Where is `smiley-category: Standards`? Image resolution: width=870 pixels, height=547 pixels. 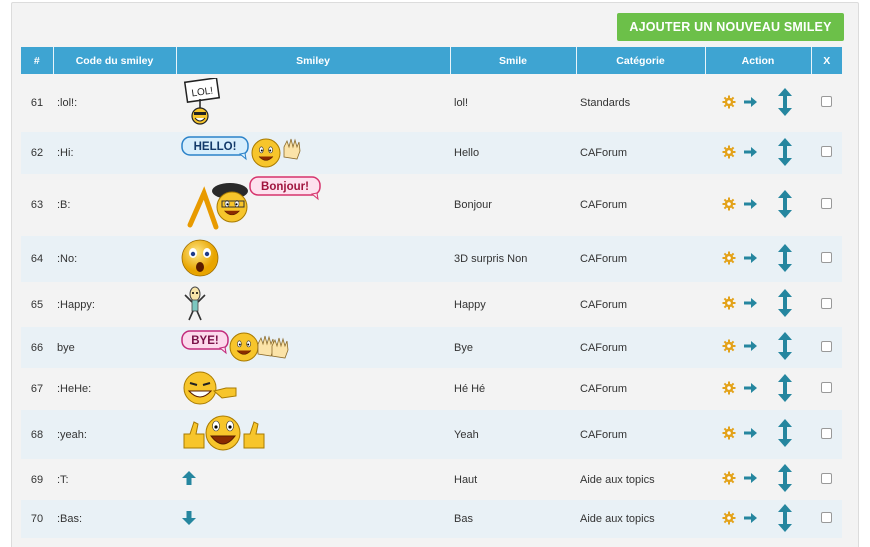
smiley-category: Standards is located at coordinates (640, 103).